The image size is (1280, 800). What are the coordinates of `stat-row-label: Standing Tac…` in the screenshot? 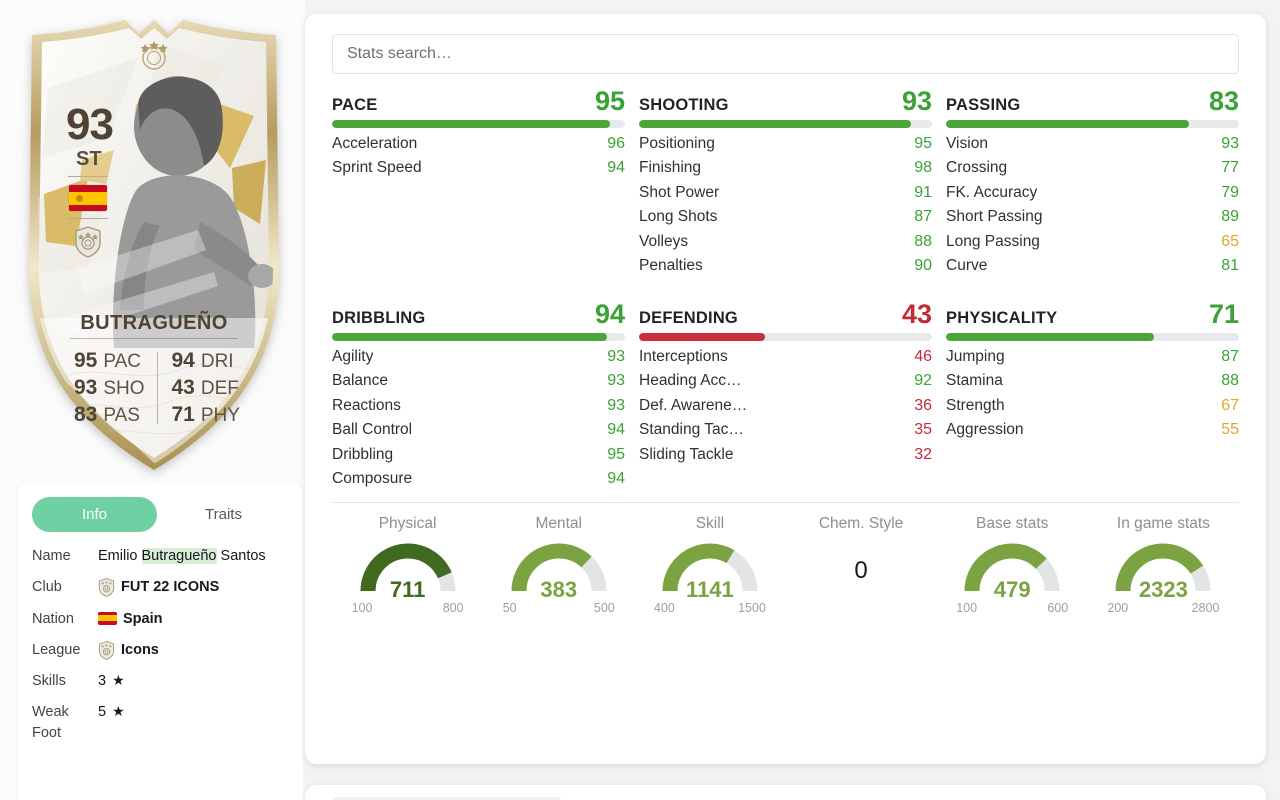 It's located at (691, 429).